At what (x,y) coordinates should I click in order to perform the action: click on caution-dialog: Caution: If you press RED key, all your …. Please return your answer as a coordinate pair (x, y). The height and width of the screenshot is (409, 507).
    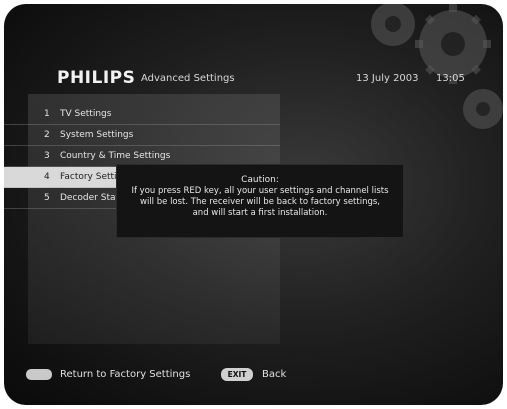
    Looking at the image, I should click on (260, 201).